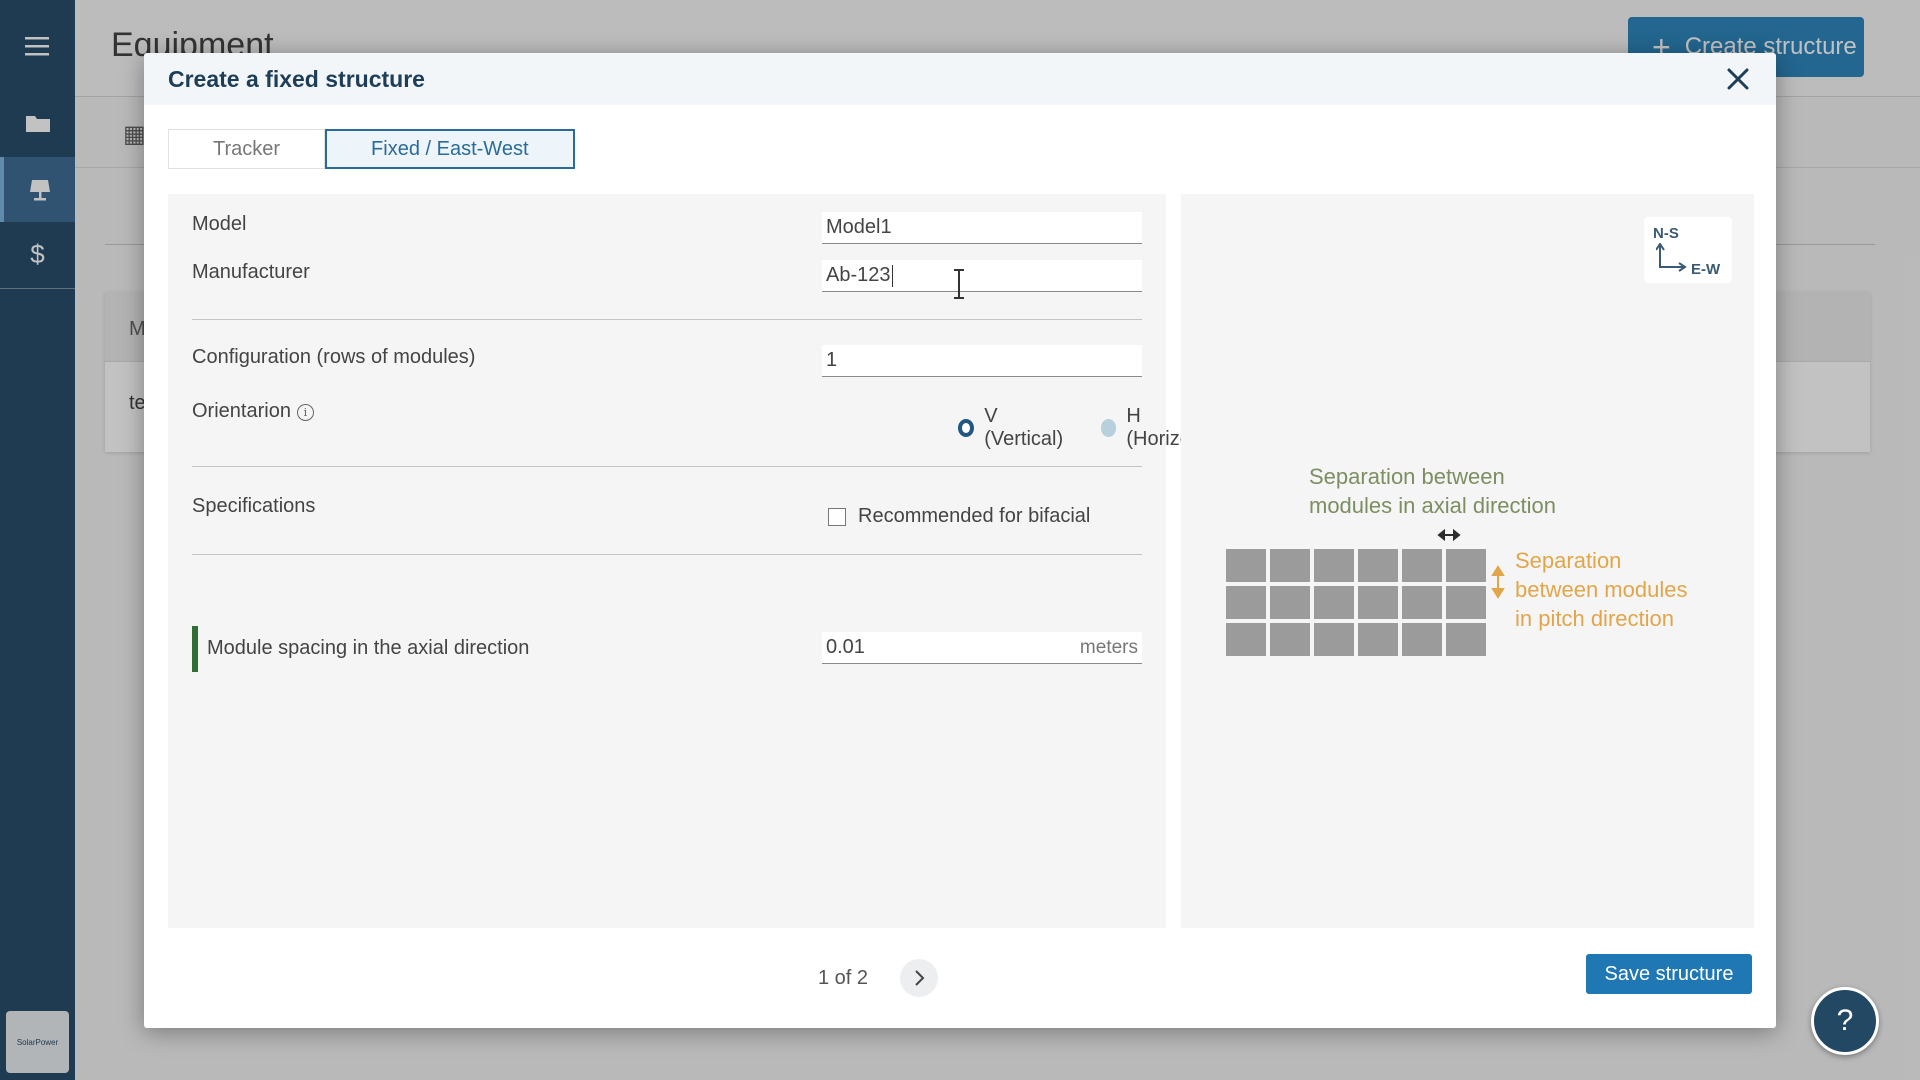 This screenshot has width=1920, height=1080. I want to click on structure-type-tabs: Tracker Fixed / East-West, so click(371, 149).